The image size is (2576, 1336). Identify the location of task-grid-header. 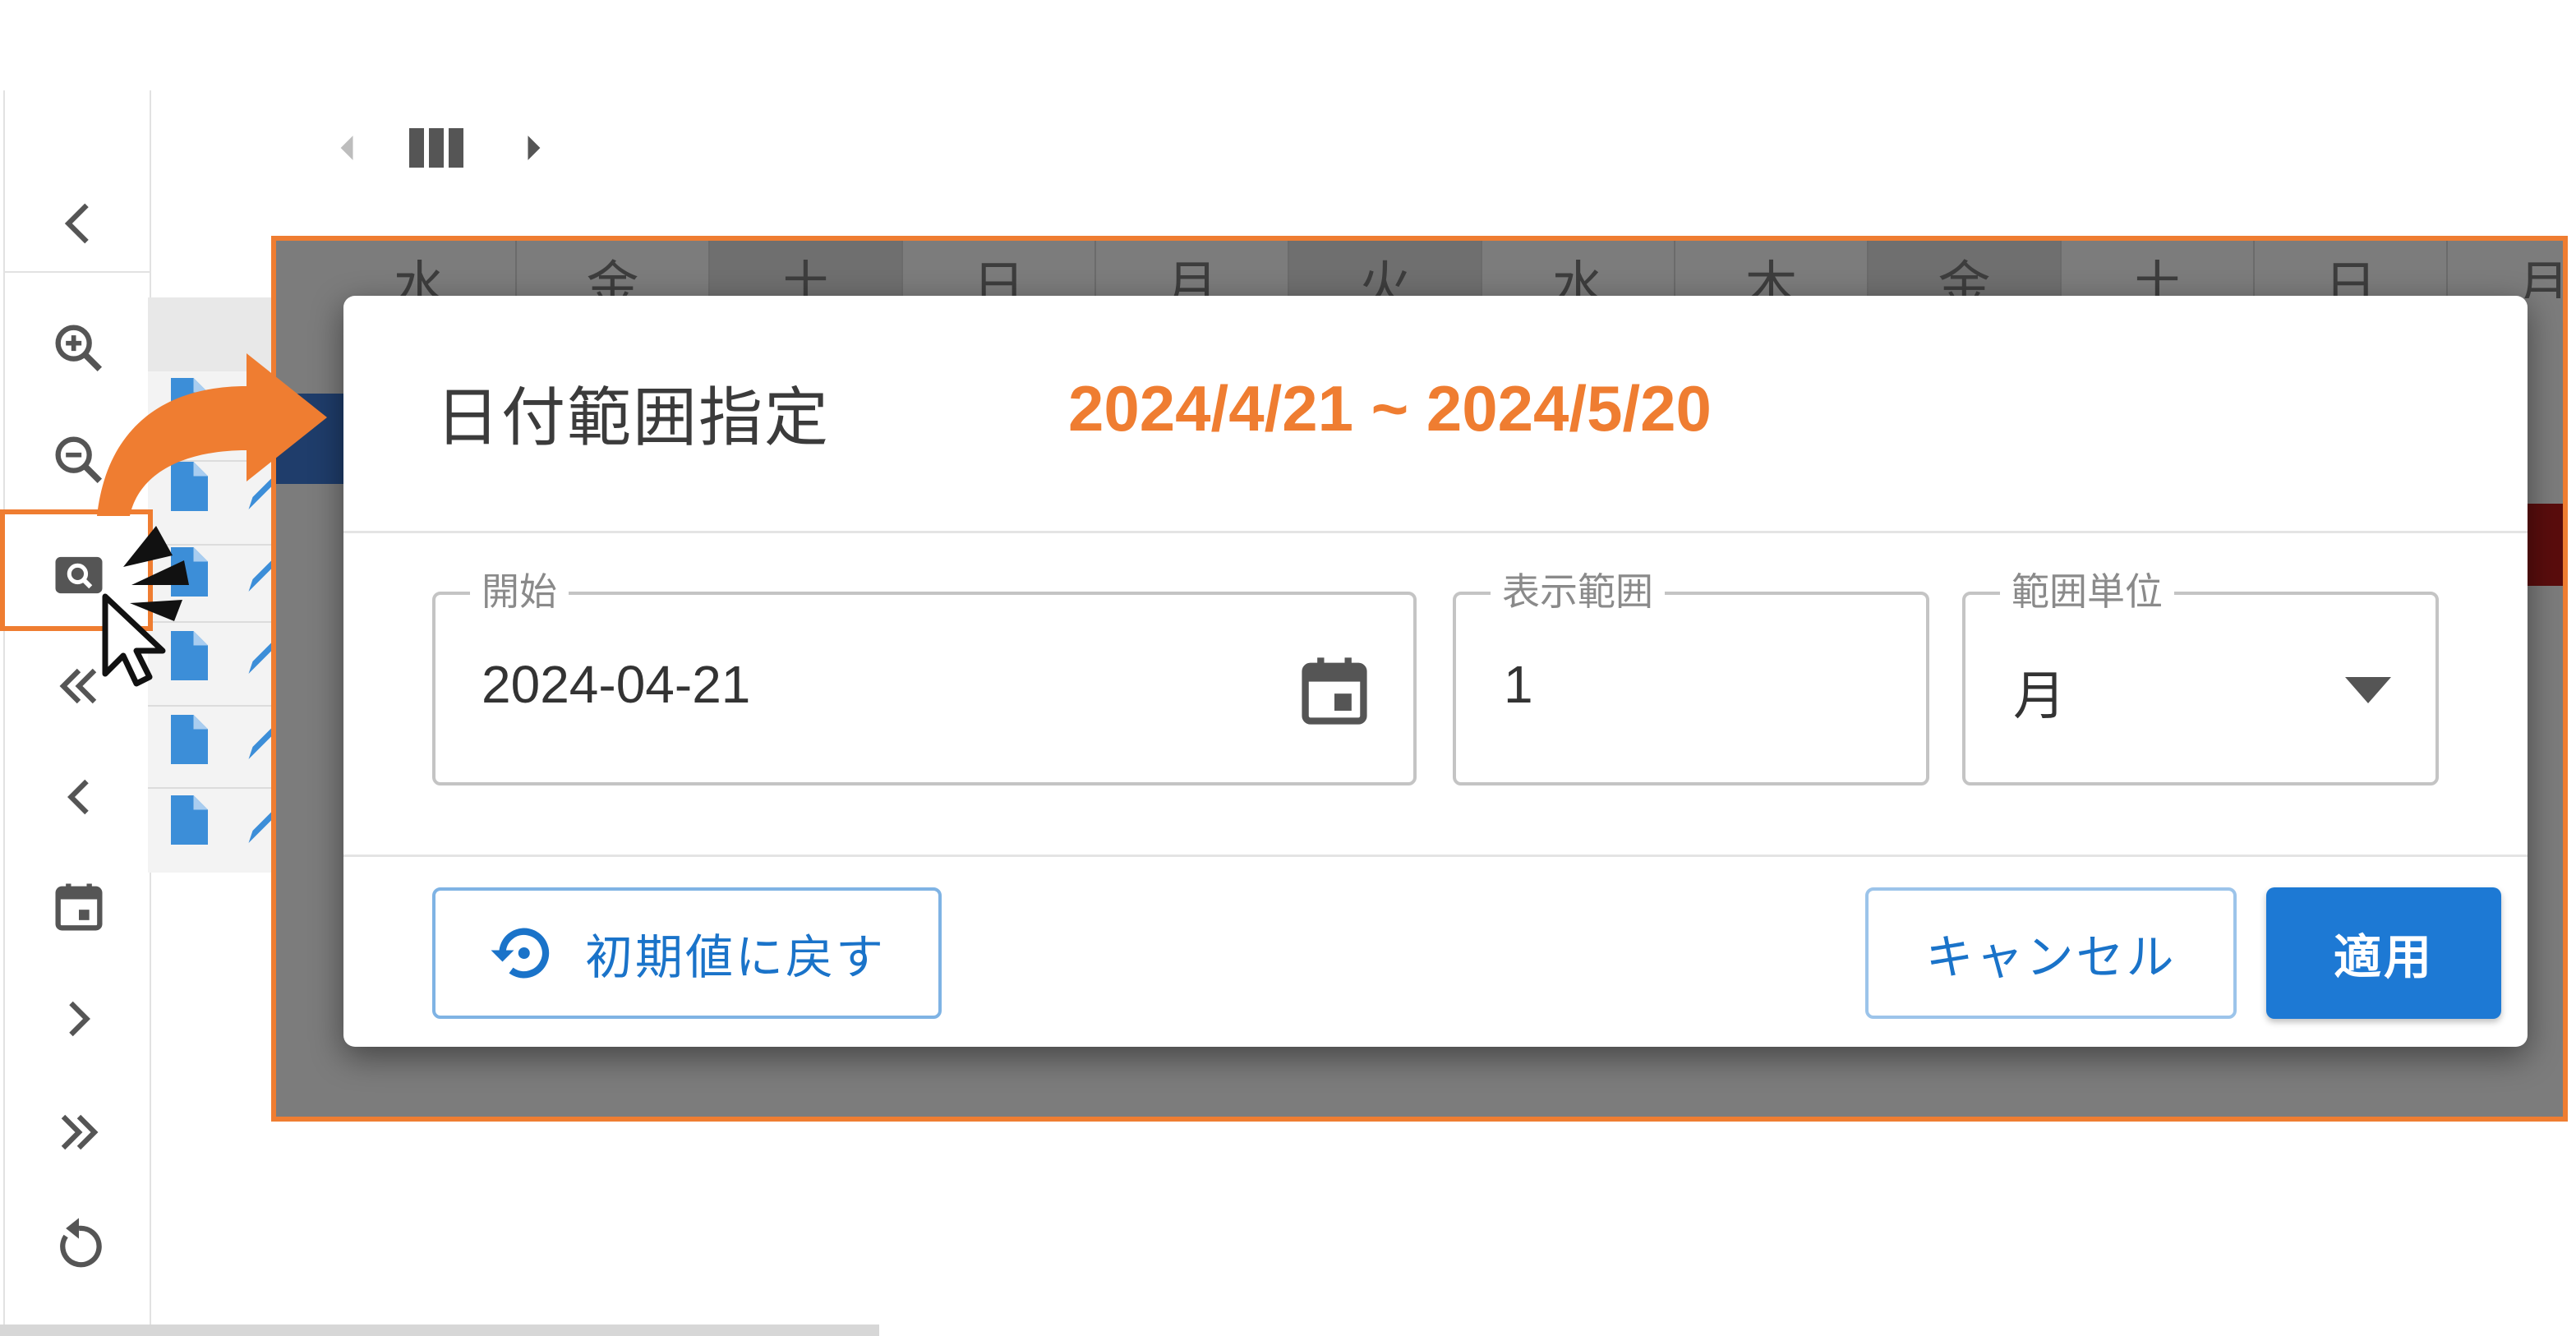
(213, 334).